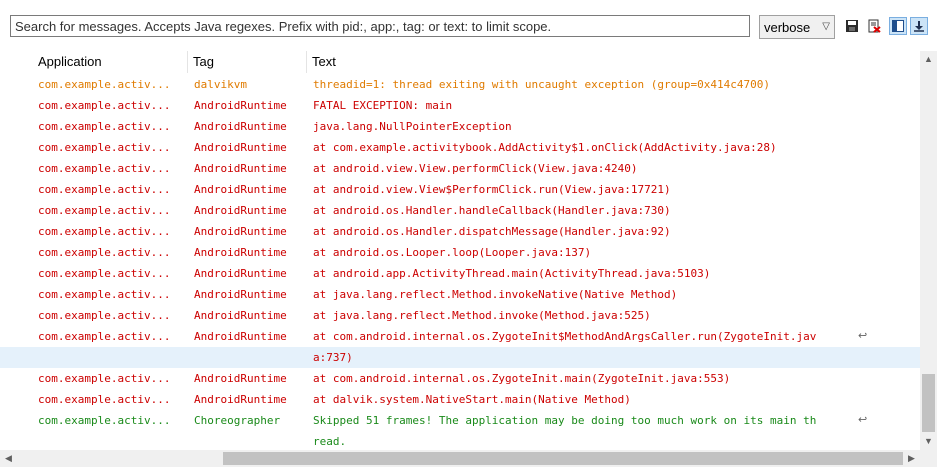  Describe the element at coordinates (928, 441) in the screenshot. I see `scroll-down-arrow-icon: ▼` at that location.